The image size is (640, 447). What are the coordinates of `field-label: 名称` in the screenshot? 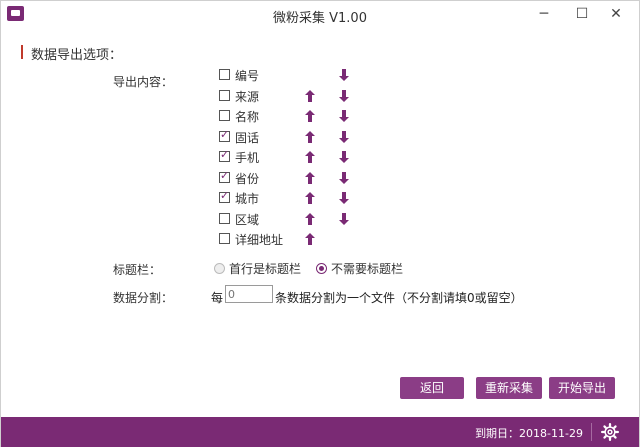 It's located at (247, 116).